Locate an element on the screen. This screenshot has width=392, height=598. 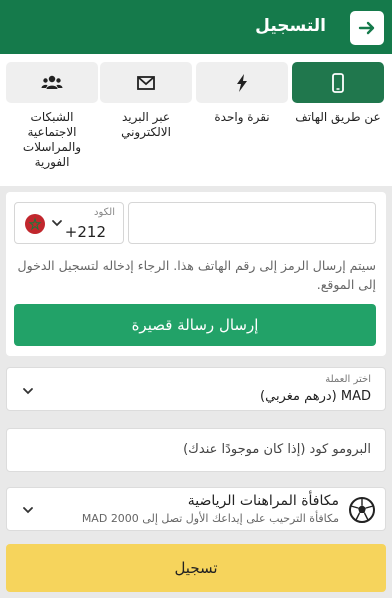
page-title: التسجيل is located at coordinates (290, 26).